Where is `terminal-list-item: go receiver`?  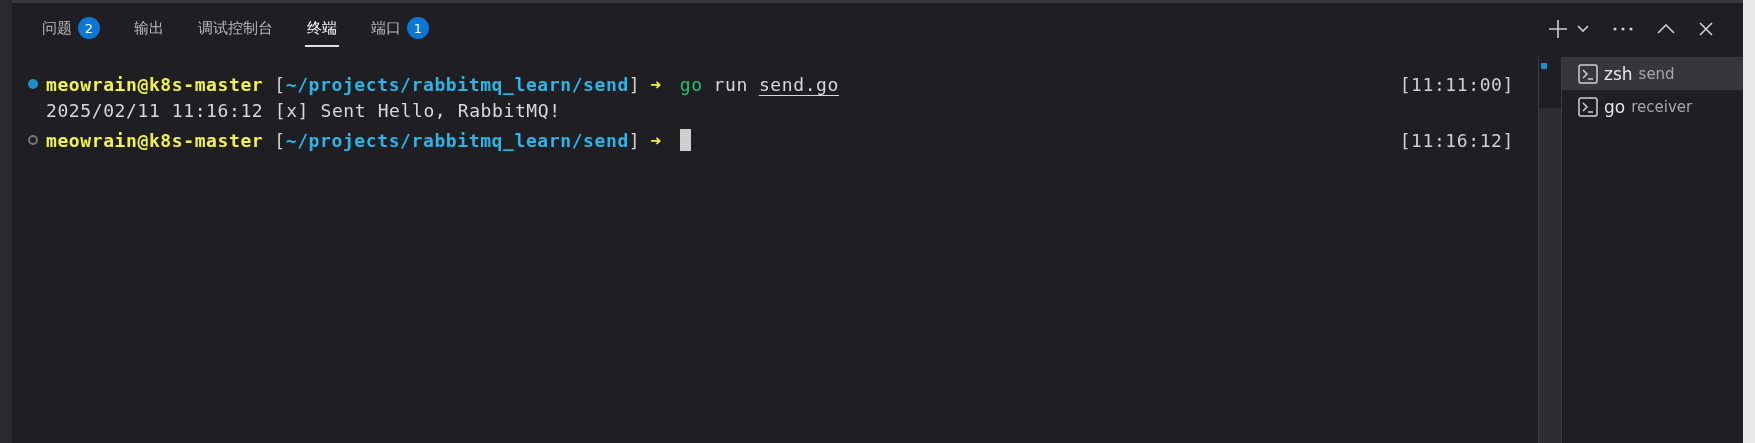
terminal-list-item: go receiver is located at coordinates (1652, 106).